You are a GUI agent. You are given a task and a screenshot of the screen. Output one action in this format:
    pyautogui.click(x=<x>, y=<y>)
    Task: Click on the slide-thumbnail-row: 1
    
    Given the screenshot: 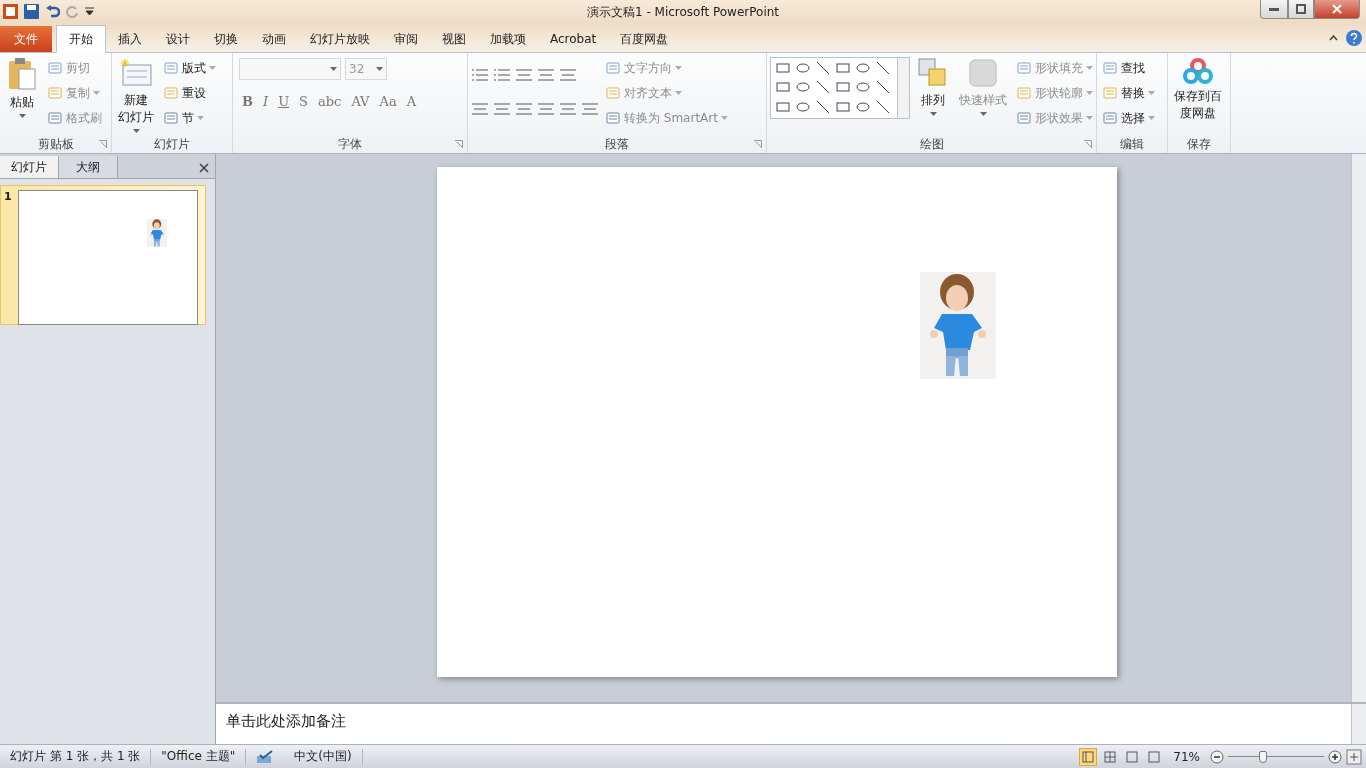 What is the action you would take?
    pyautogui.click(x=103, y=255)
    